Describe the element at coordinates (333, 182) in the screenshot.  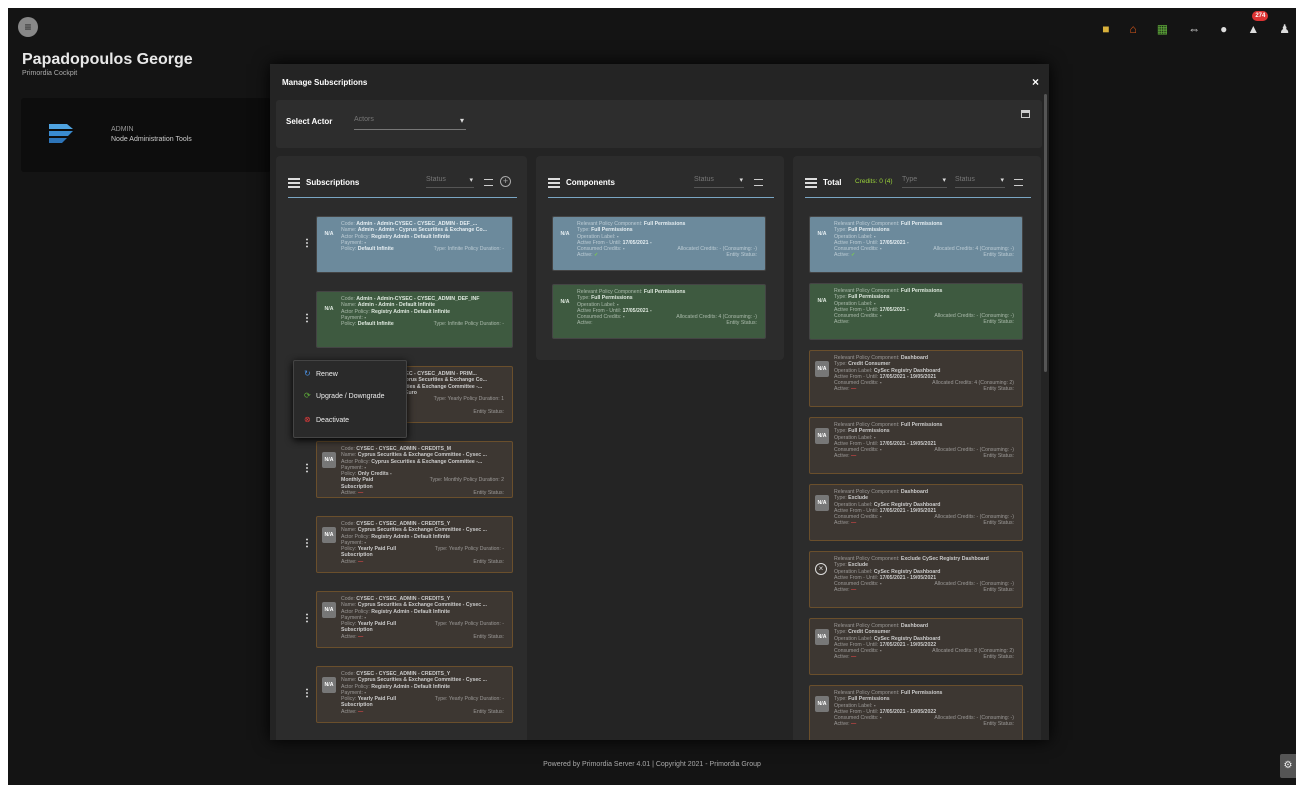
I see `subscriptions-title: Subscriptions` at that location.